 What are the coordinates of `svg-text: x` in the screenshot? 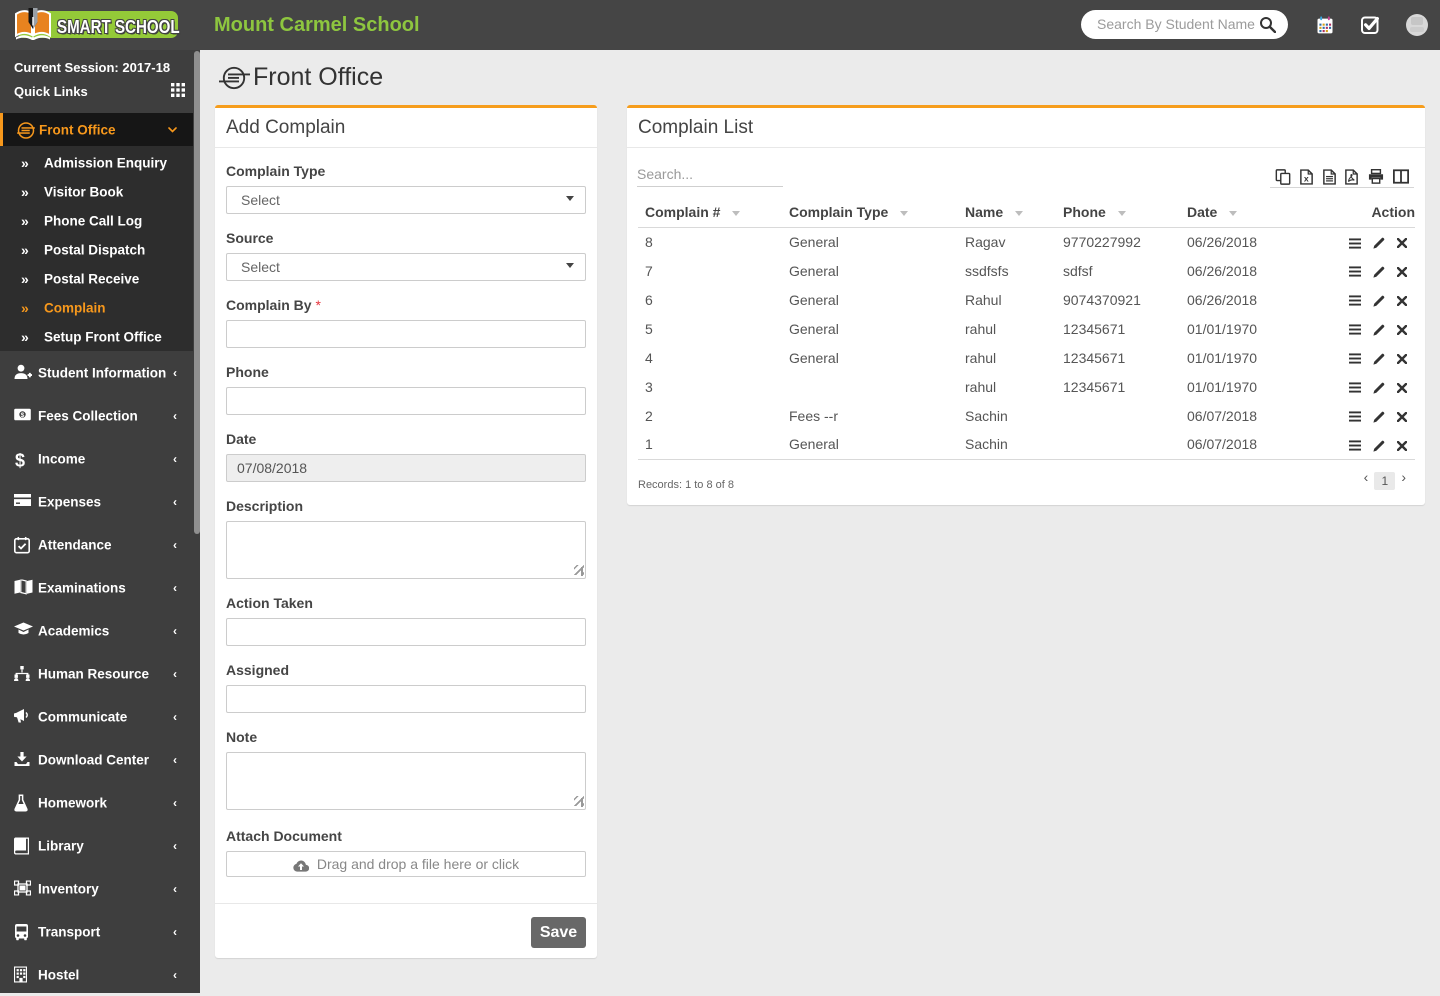 It's located at (1306, 178).